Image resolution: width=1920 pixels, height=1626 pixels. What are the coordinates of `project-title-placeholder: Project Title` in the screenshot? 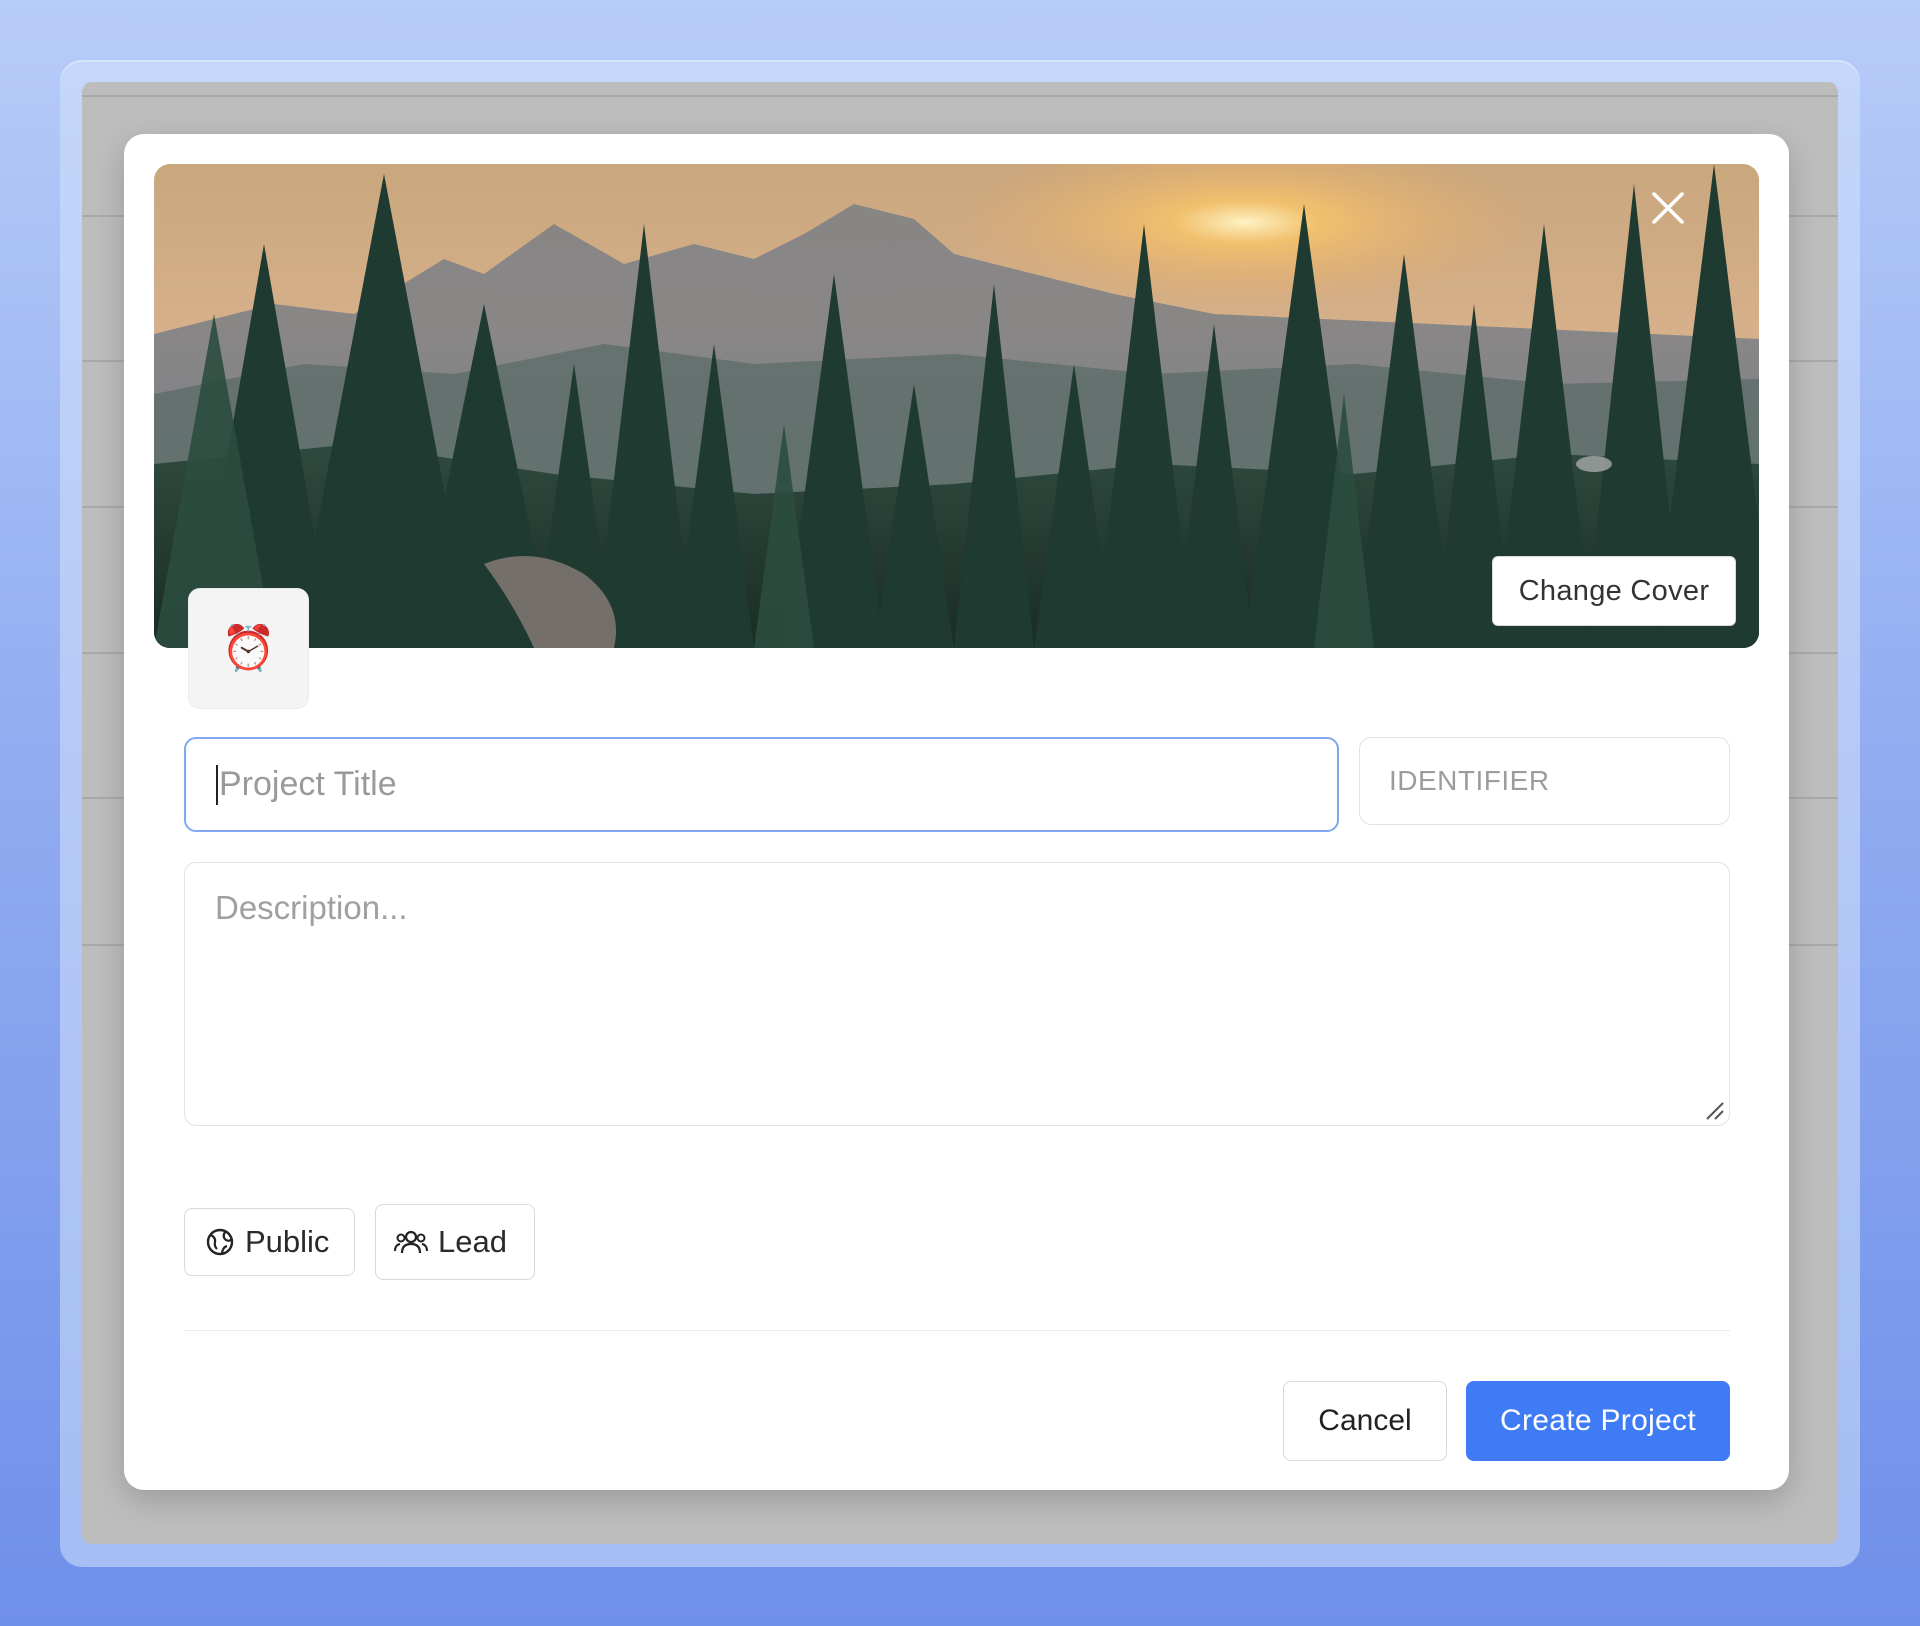 It's located at (308, 784).